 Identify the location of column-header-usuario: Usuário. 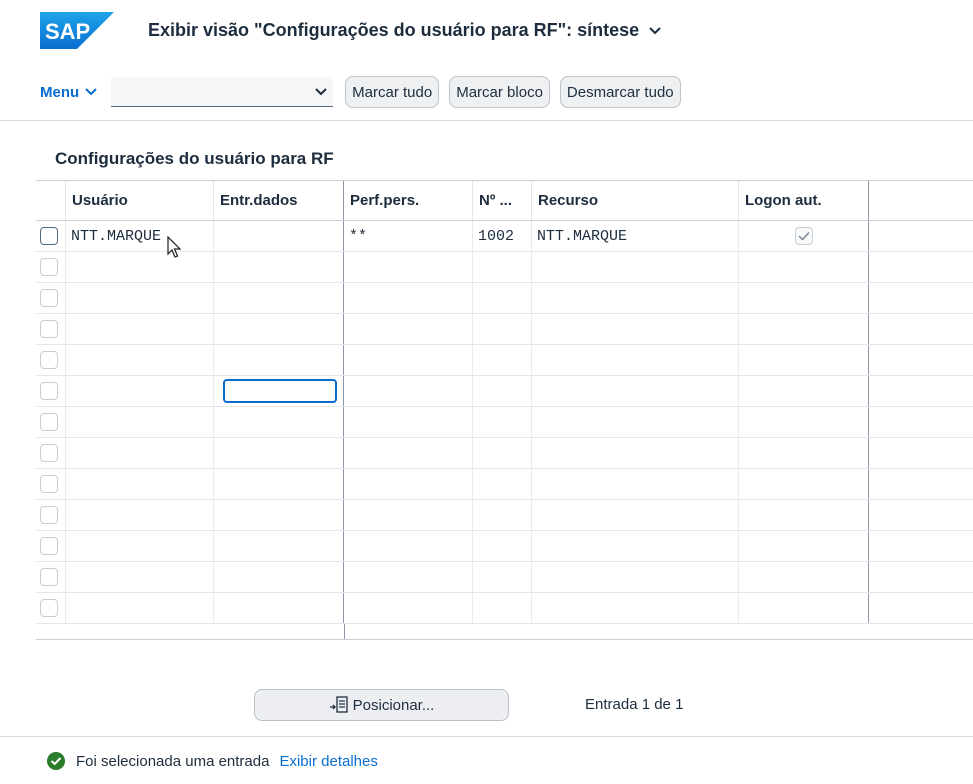
(140, 200).